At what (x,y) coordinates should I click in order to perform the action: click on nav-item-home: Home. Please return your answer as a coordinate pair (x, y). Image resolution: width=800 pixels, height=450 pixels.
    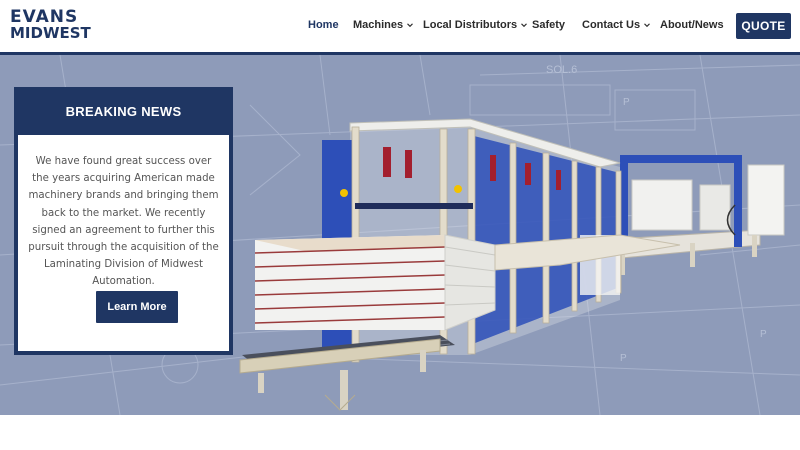
    Looking at the image, I should click on (323, 25).